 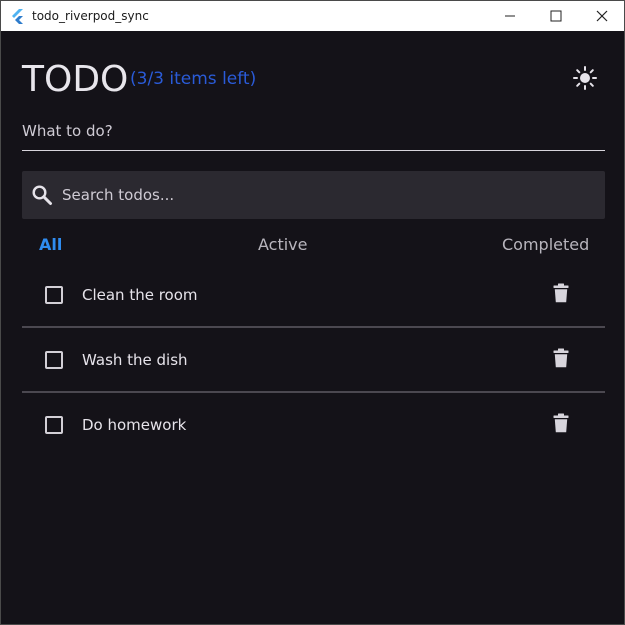 I want to click on todo-item: Wash the dish, so click(x=313, y=360).